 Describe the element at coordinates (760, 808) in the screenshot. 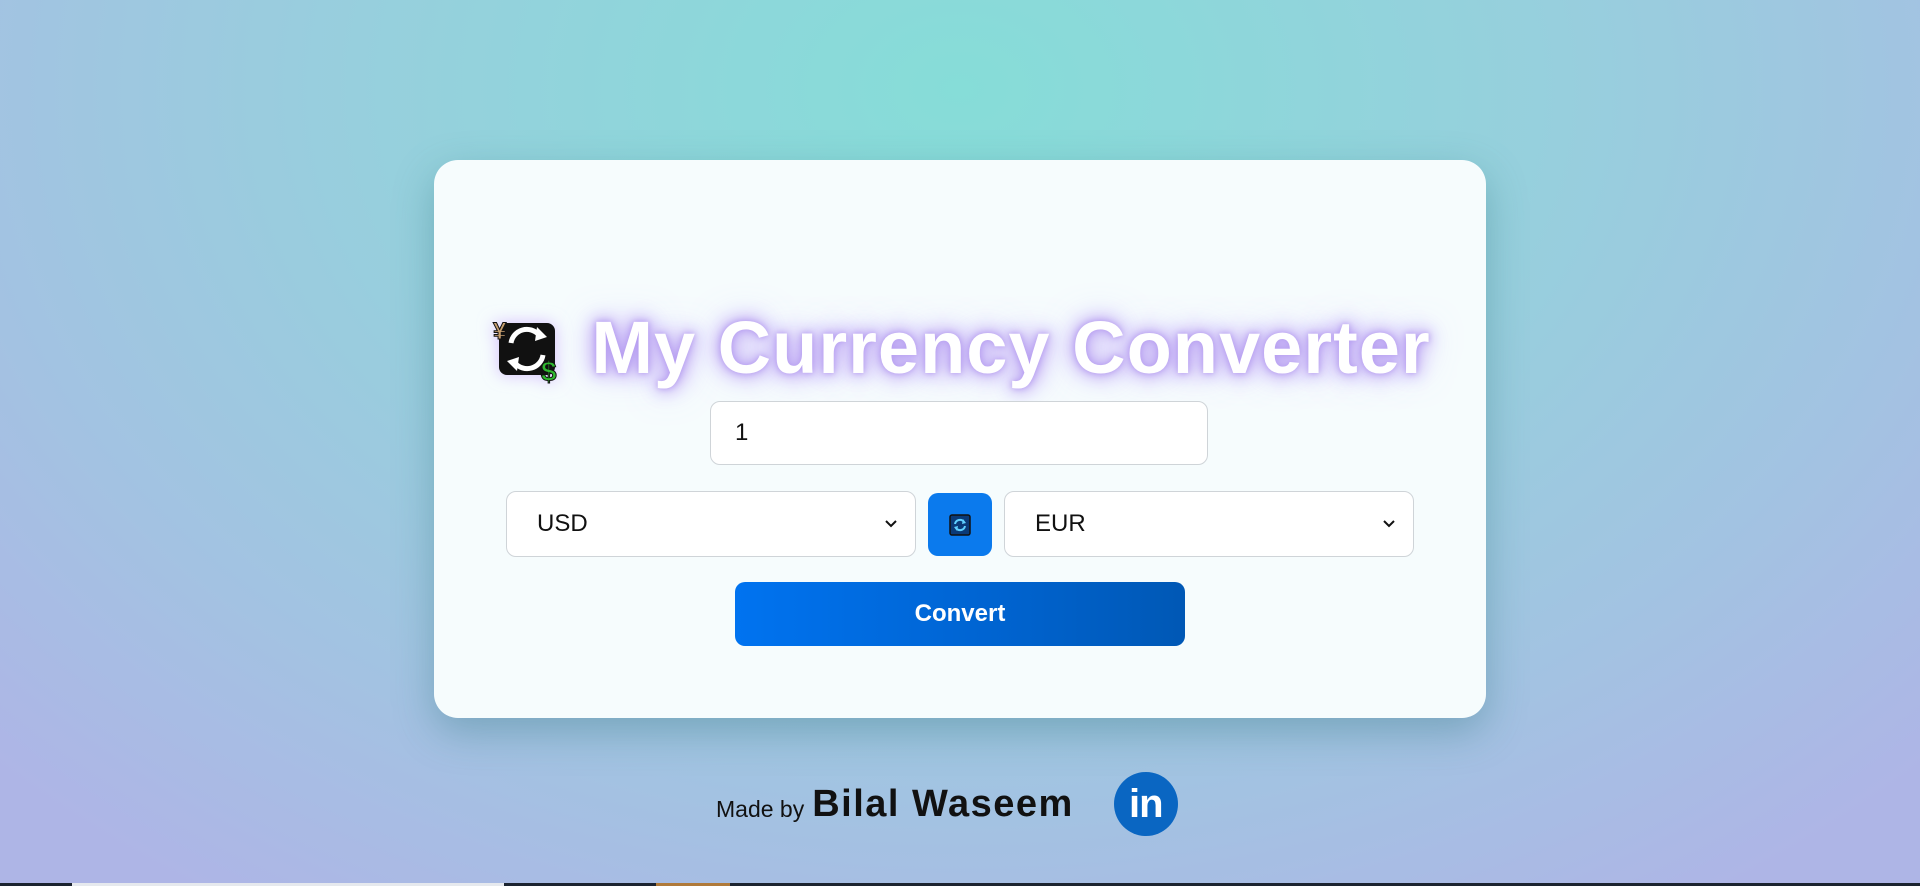

I see `made-by-label: Made by` at that location.